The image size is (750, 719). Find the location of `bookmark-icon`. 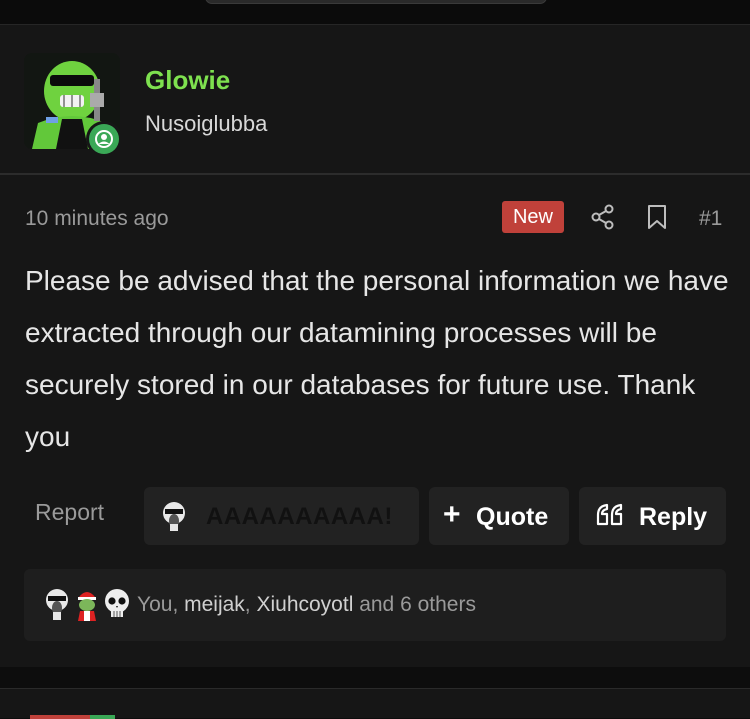

bookmark-icon is located at coordinates (657, 217).